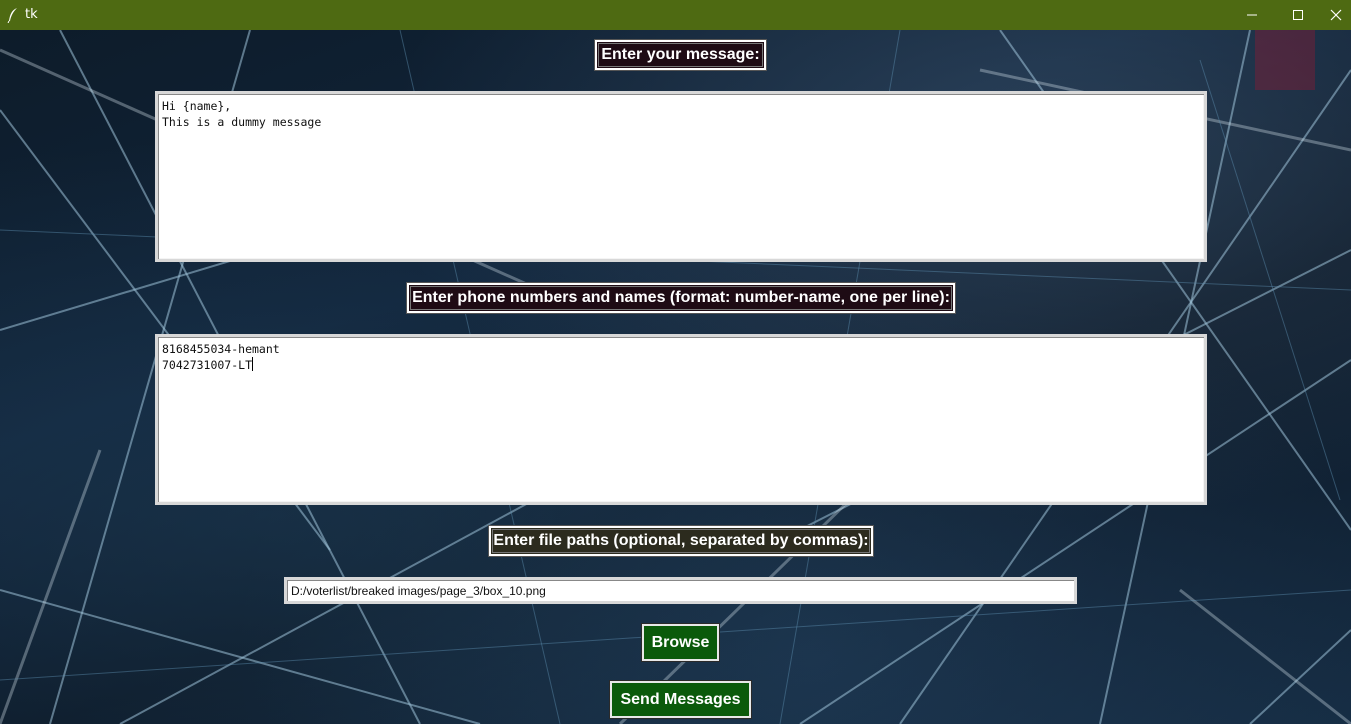 The width and height of the screenshot is (1351, 724). I want to click on phone-line: 7042731007-LT, so click(207, 365).